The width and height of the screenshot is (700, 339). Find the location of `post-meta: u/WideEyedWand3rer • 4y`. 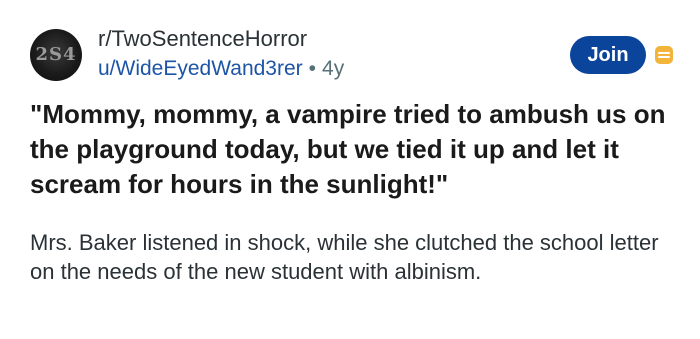

post-meta: u/WideEyedWand3rer • 4y is located at coordinates (221, 69).